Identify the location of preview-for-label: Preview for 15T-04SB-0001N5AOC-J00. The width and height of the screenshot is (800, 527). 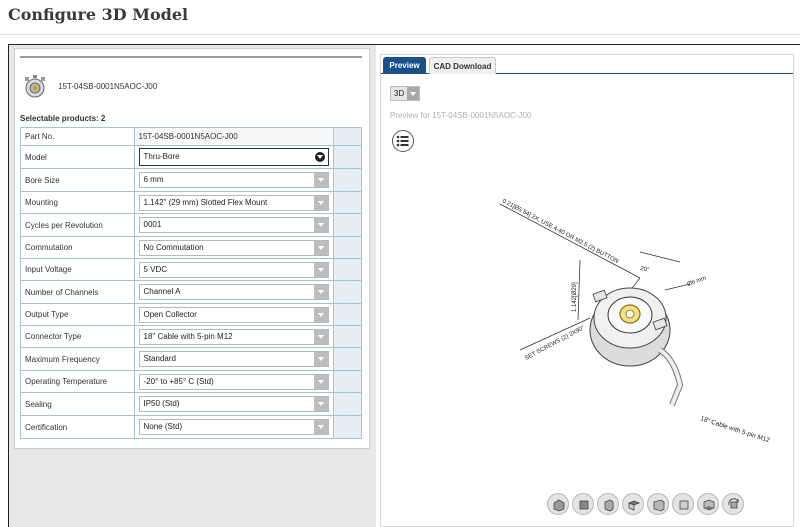
(461, 115).